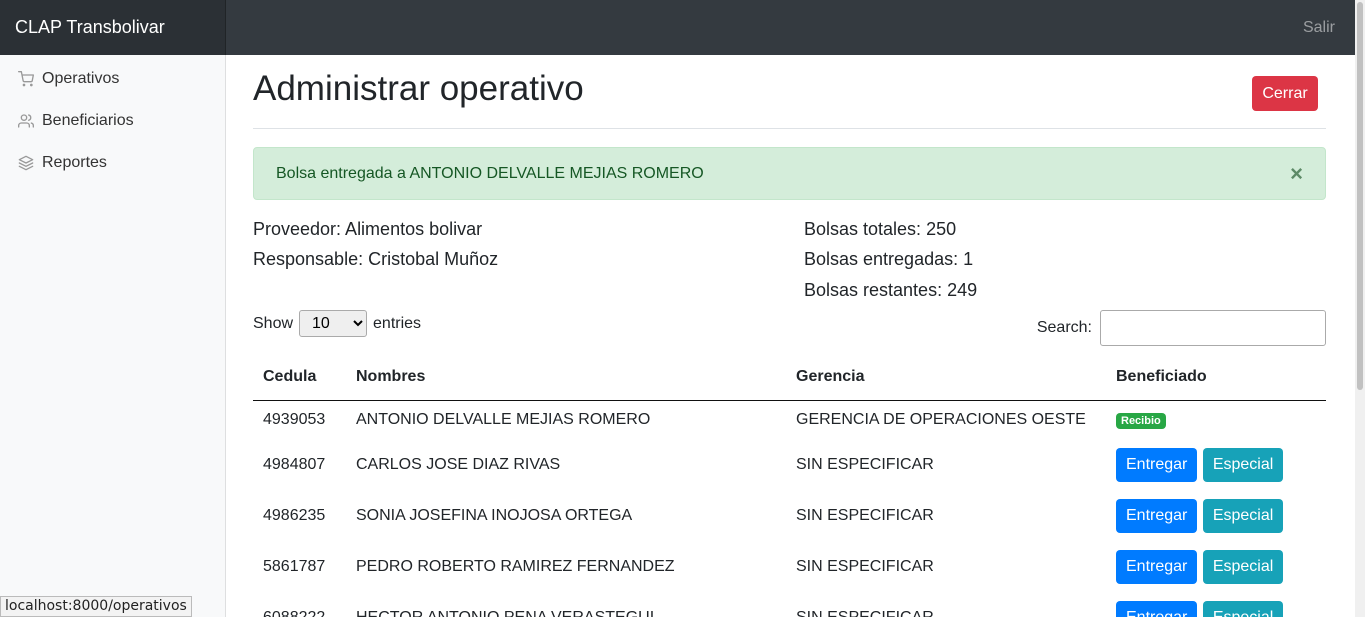  Describe the element at coordinates (677, 27) in the screenshot. I see `top-navbar: CLAP Transbolivar Salir` at that location.